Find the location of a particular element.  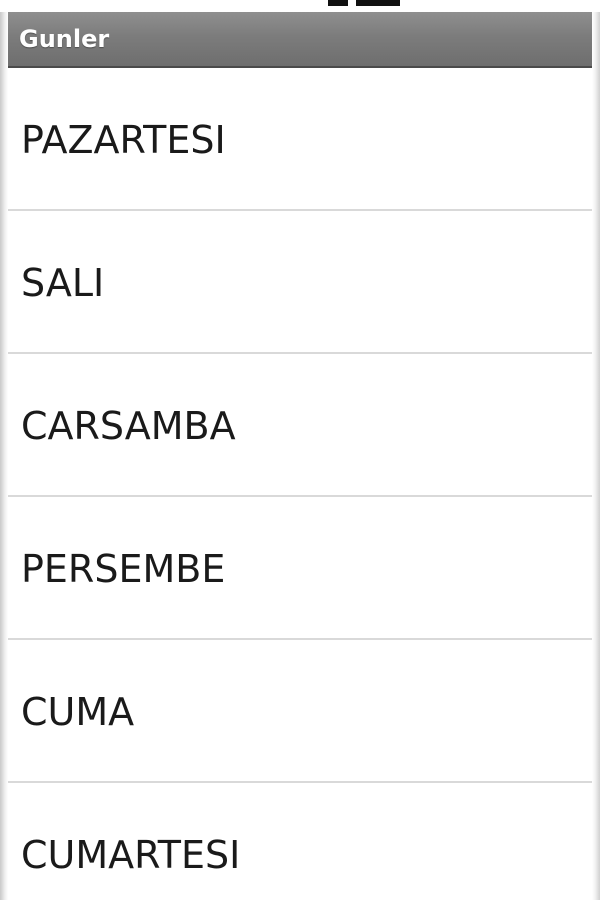

list-item-label: PAZARTESI is located at coordinates (123, 140).